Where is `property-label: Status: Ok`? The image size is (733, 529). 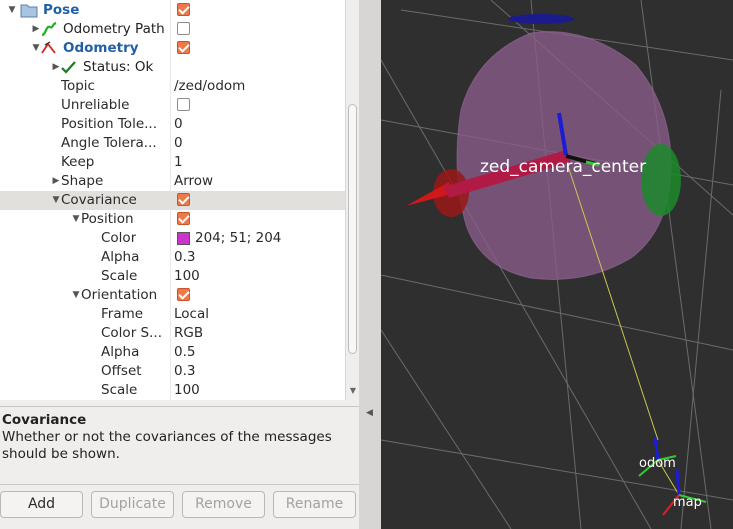
property-label: Status: Ok is located at coordinates (118, 67).